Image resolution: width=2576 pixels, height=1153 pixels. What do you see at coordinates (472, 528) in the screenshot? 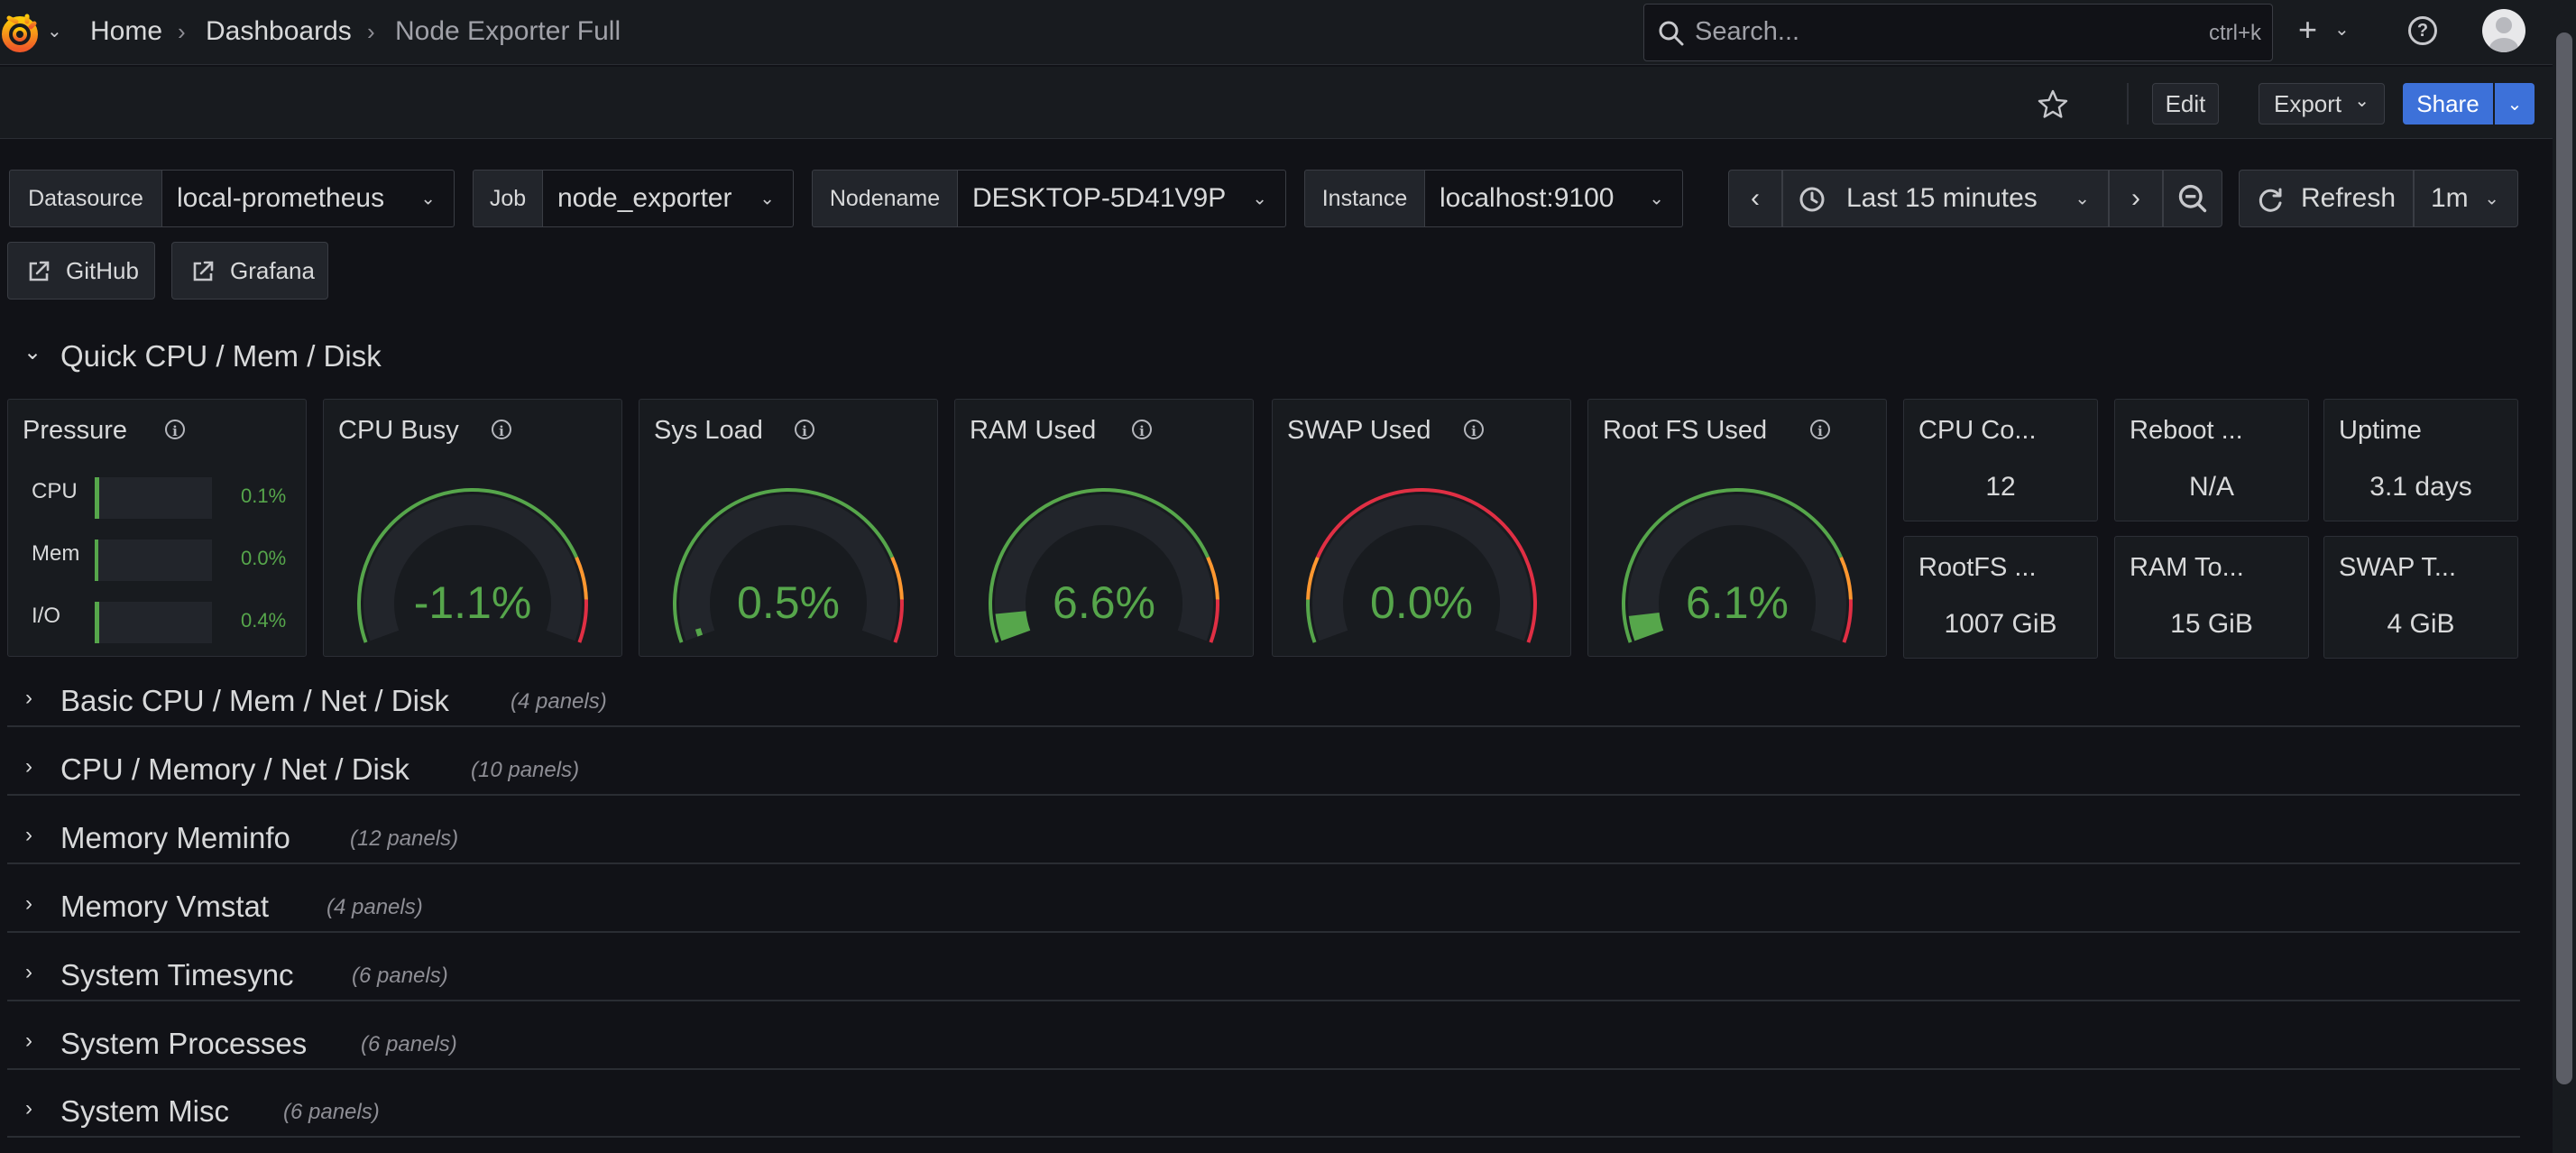
I see `gauge-panel: CPU Busy i -1.1%` at bounding box center [472, 528].